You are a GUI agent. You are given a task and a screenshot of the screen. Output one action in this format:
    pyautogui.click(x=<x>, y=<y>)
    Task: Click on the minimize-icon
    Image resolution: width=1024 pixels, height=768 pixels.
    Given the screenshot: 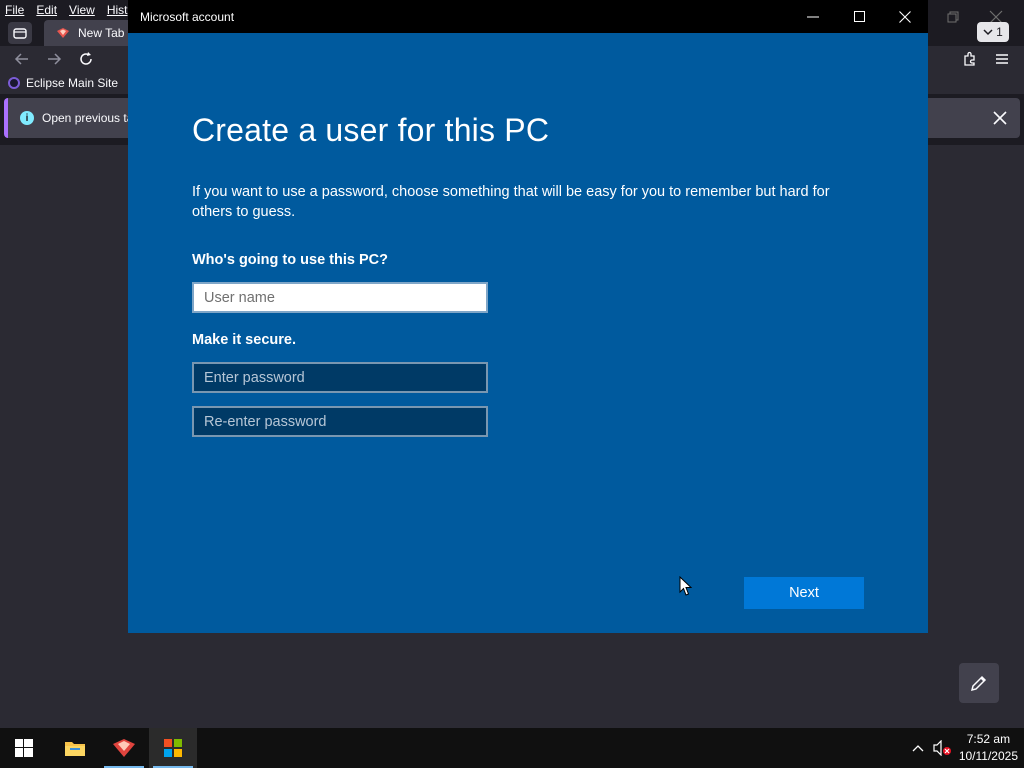 What is the action you would take?
    pyautogui.click(x=813, y=16)
    